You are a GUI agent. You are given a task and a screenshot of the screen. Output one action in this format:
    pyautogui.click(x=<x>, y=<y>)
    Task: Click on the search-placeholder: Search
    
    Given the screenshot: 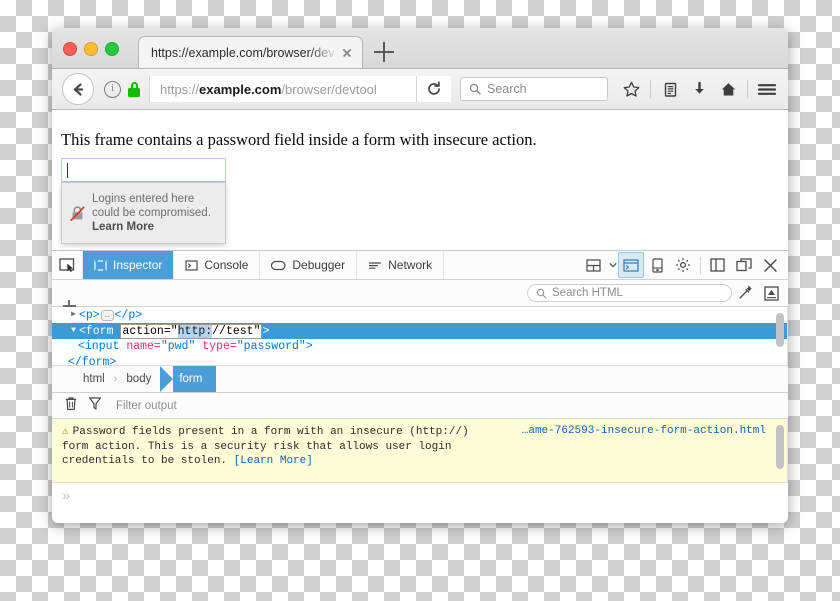 What is the action you would take?
    pyautogui.click(x=507, y=89)
    